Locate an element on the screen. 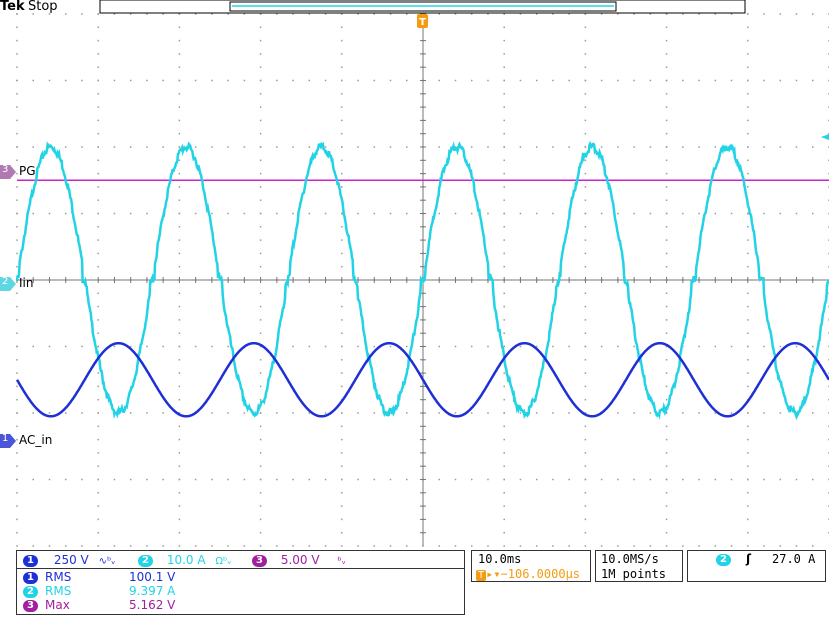  measurement-row: 2 RMS 9.397 A is located at coordinates (99, 591).